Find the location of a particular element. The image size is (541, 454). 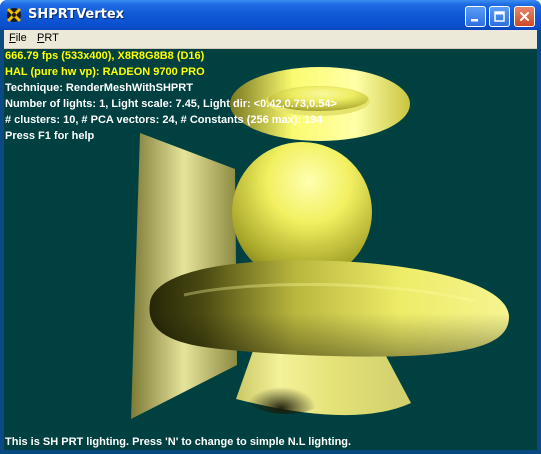

close-button is located at coordinates (524, 16).